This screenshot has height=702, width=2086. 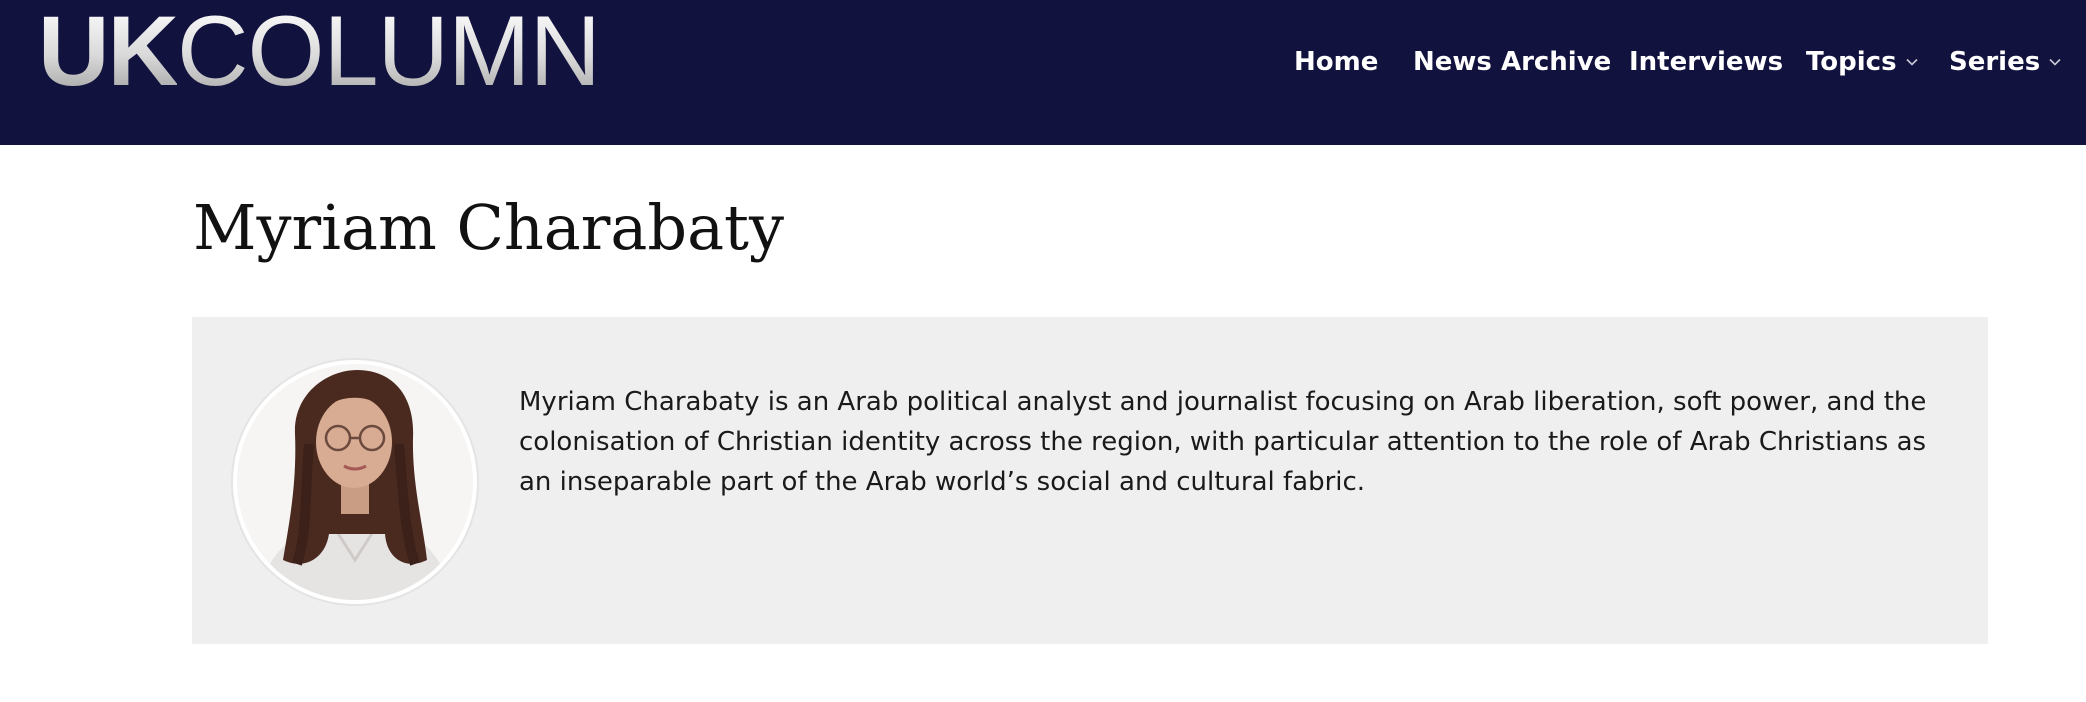 I want to click on site-logo: UK COLUMN, so click(x=319, y=50).